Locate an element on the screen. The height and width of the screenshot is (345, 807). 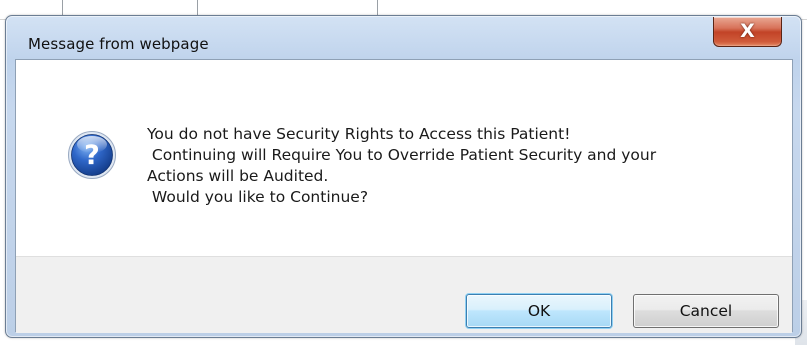
message-line: Would you like to Continue? is located at coordinates (258, 197).